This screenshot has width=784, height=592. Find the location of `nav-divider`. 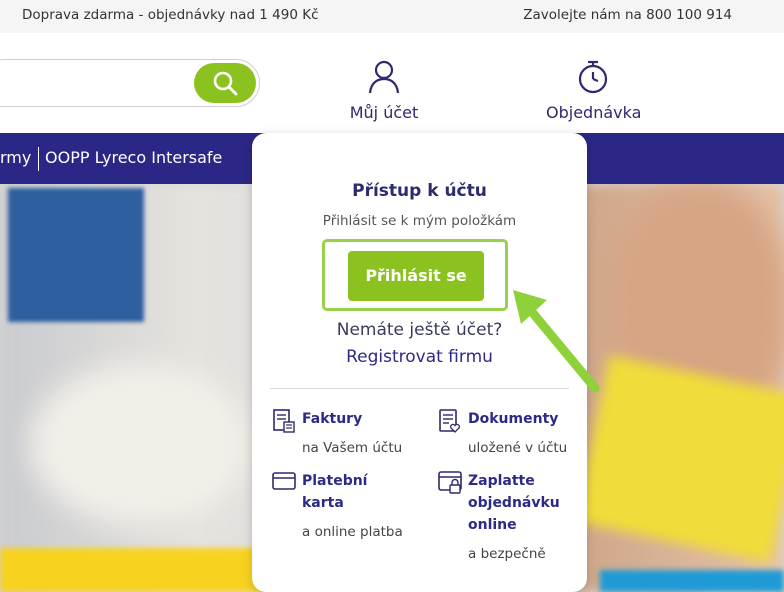

nav-divider is located at coordinates (38, 159).